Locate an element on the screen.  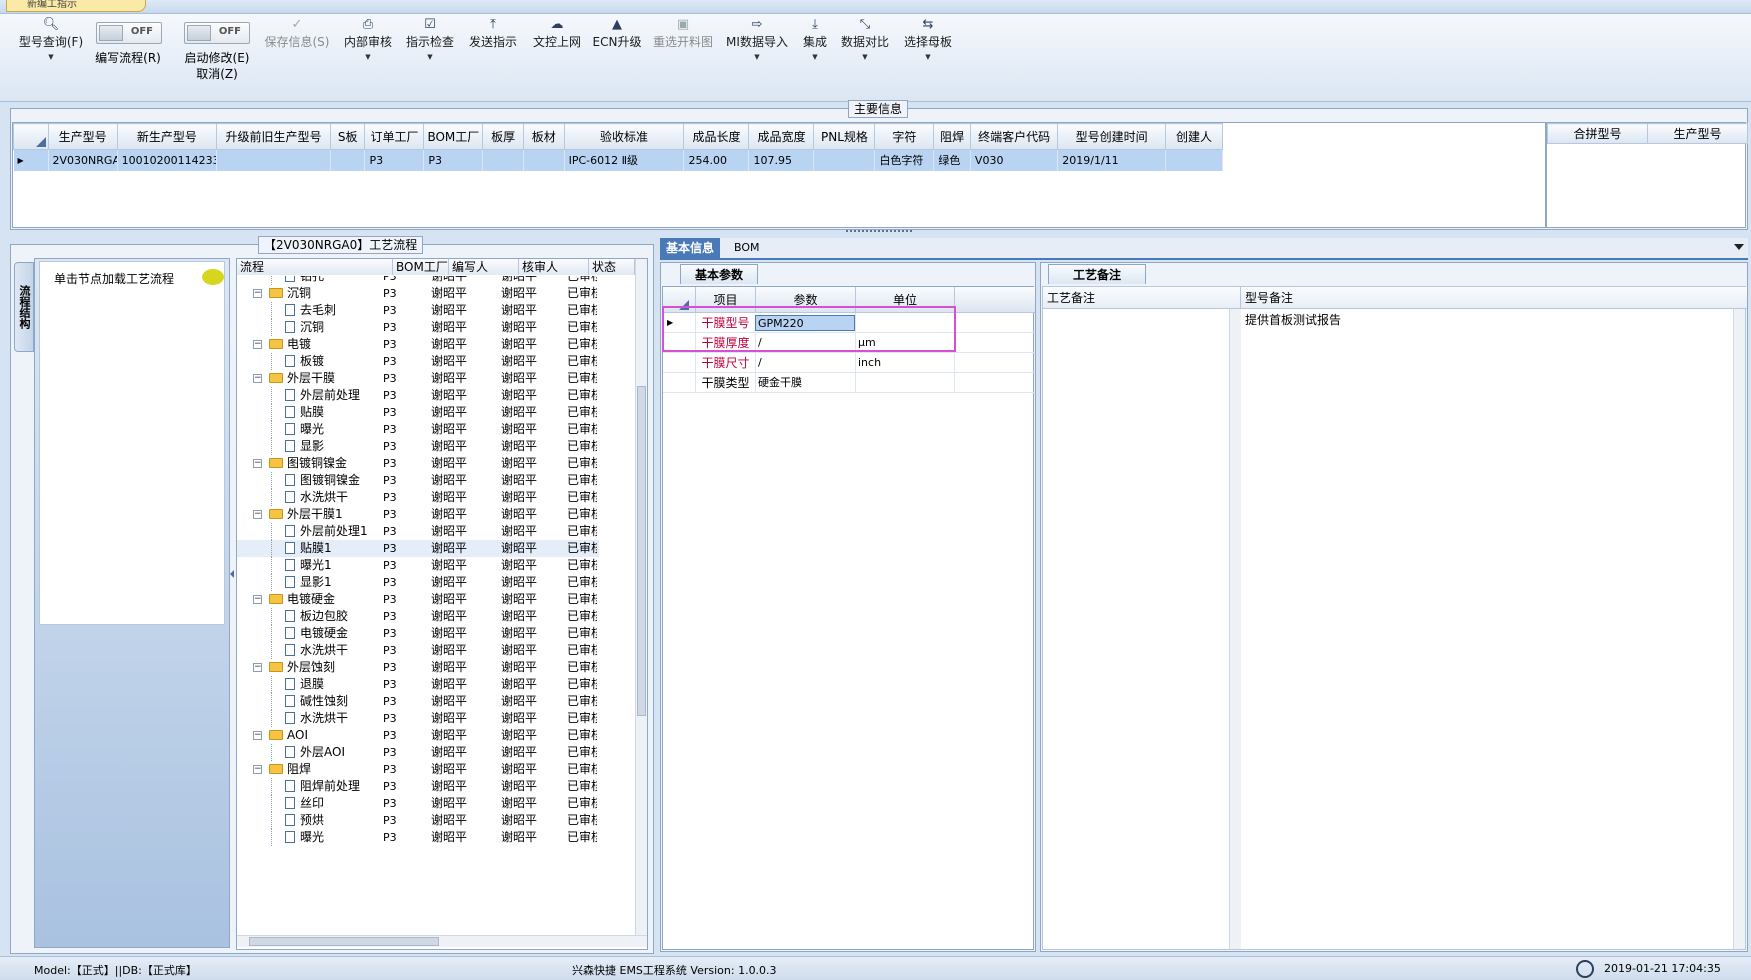
scroll-thumb is located at coordinates (641, 551).